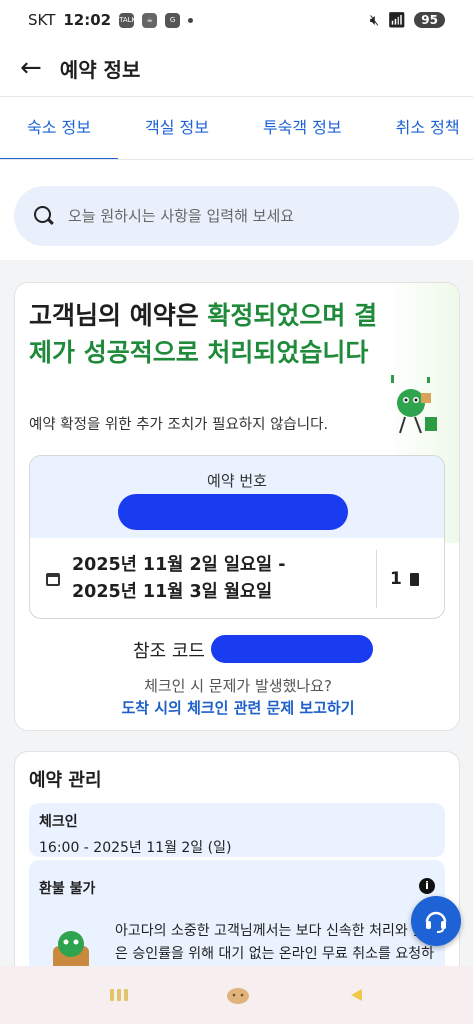 Image resolution: width=473 pixels, height=1024 pixels. What do you see at coordinates (58, 822) in the screenshot?
I see `checkin-title: 체크인` at bounding box center [58, 822].